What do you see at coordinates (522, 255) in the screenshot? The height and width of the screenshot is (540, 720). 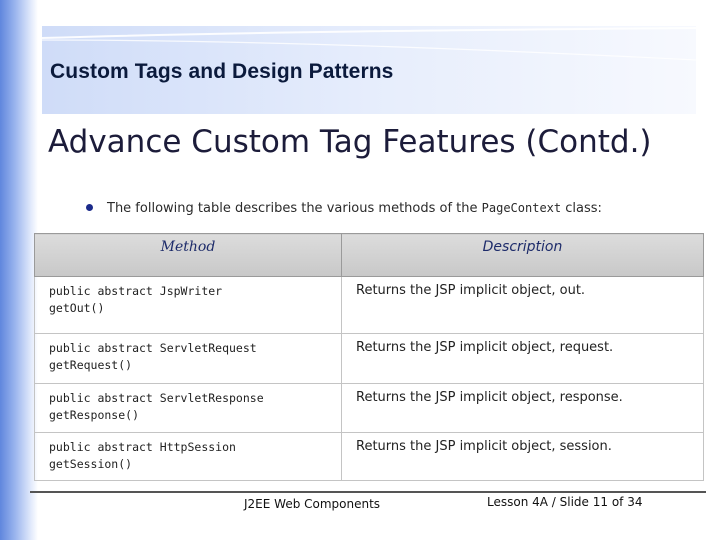 I see `column-header-description: Description` at bounding box center [522, 255].